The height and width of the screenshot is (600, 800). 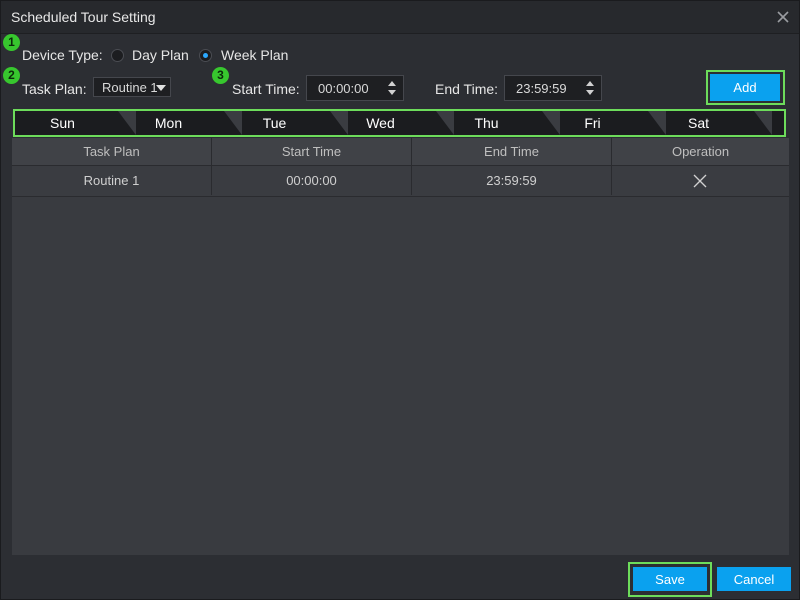 What do you see at coordinates (700, 181) in the screenshot?
I see `delete-icon` at bounding box center [700, 181].